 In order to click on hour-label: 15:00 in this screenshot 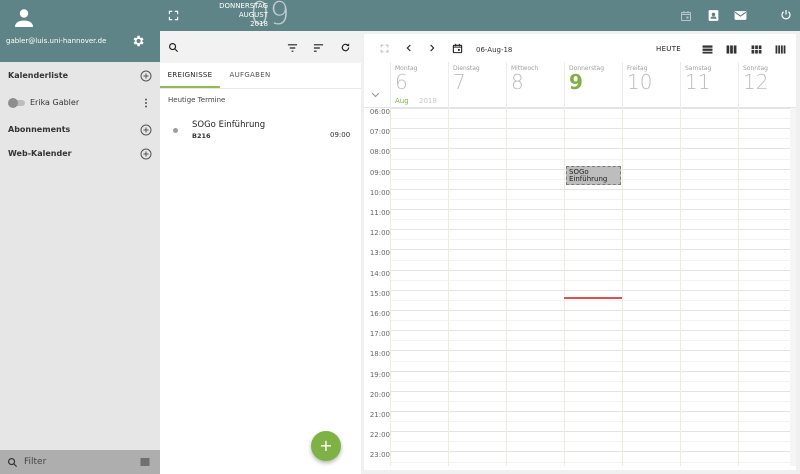, I will do `click(379, 293)`.